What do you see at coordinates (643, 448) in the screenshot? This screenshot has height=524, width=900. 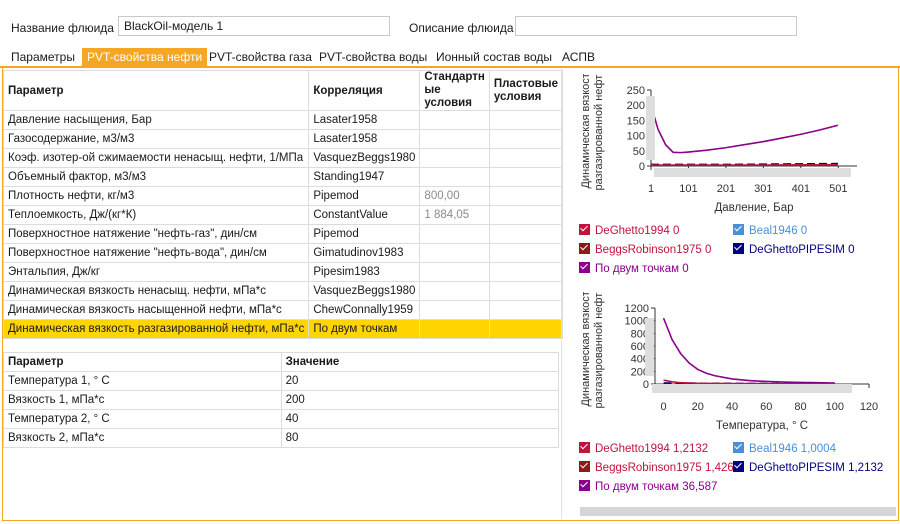 I see `legend-item: DeGhetto1994 1,2132` at bounding box center [643, 448].